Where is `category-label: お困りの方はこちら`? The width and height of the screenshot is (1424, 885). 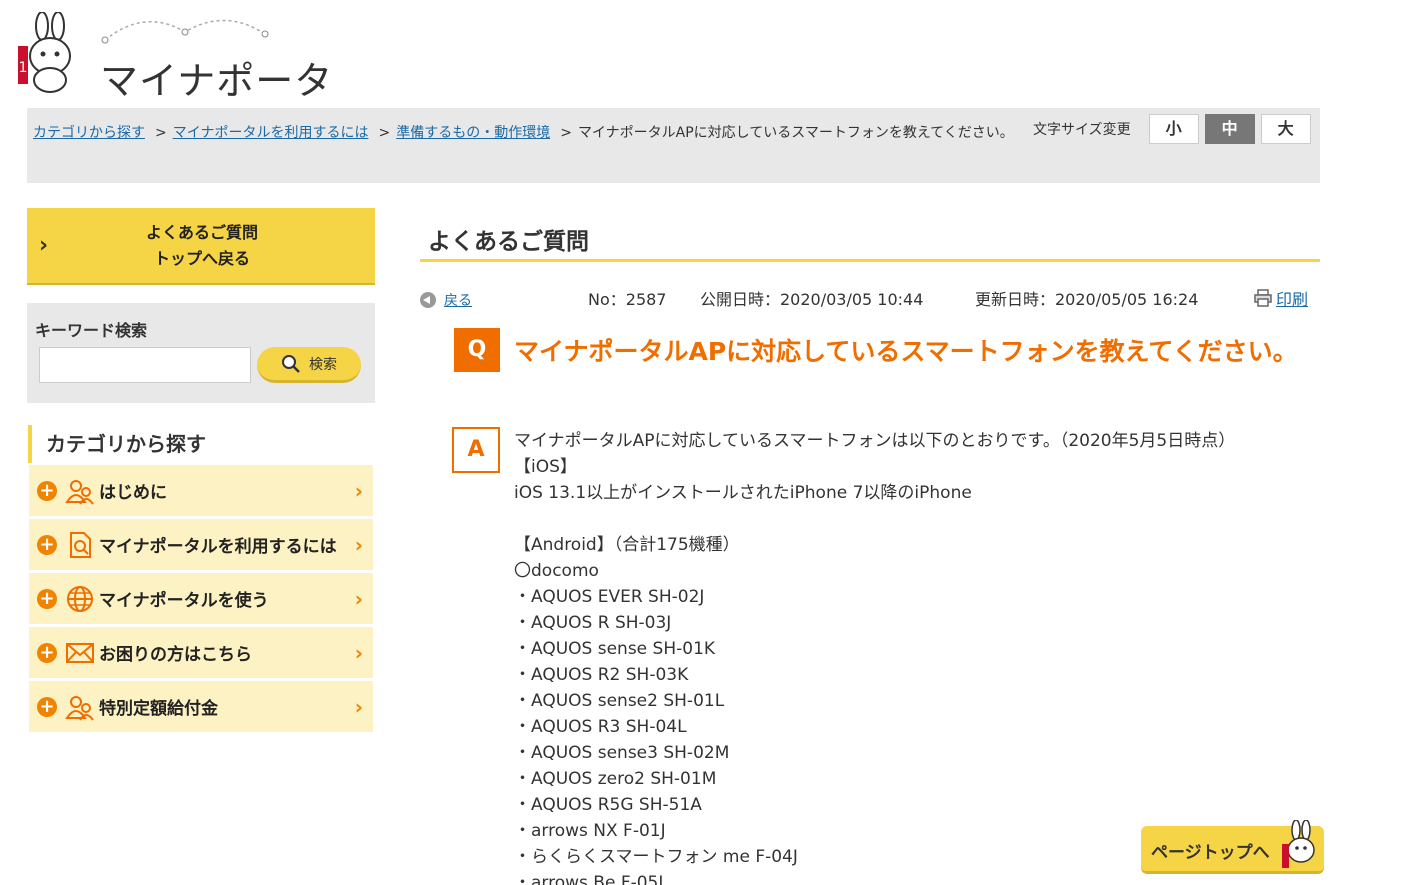
category-label: お困りの方はこちら is located at coordinates (175, 655).